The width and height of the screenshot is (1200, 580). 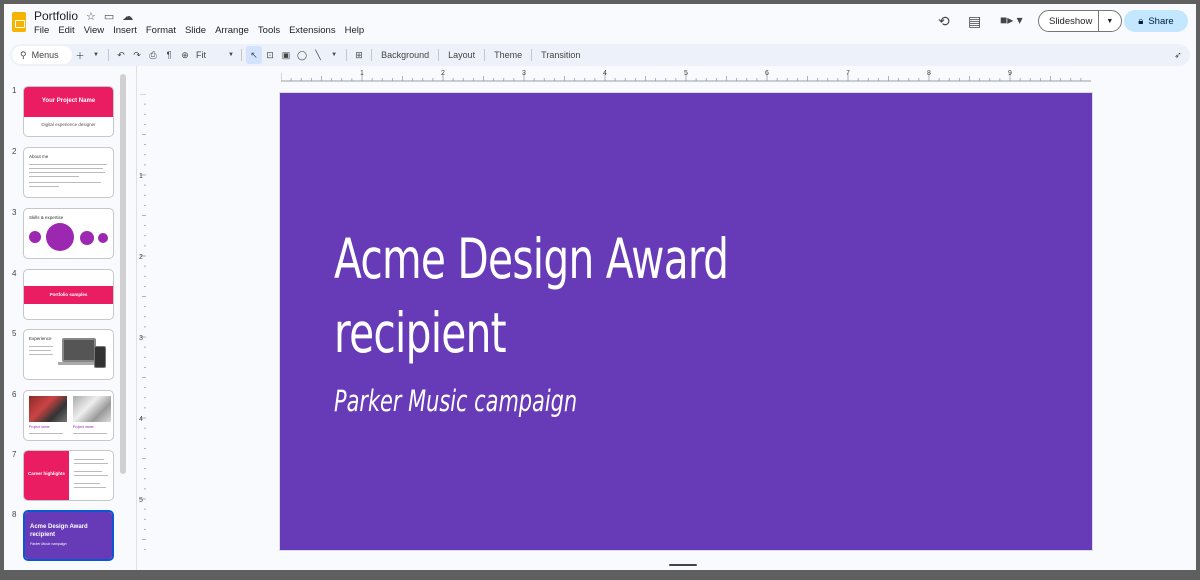 I want to click on thumb-title: Acme Design Award recipient, so click(x=59, y=531).